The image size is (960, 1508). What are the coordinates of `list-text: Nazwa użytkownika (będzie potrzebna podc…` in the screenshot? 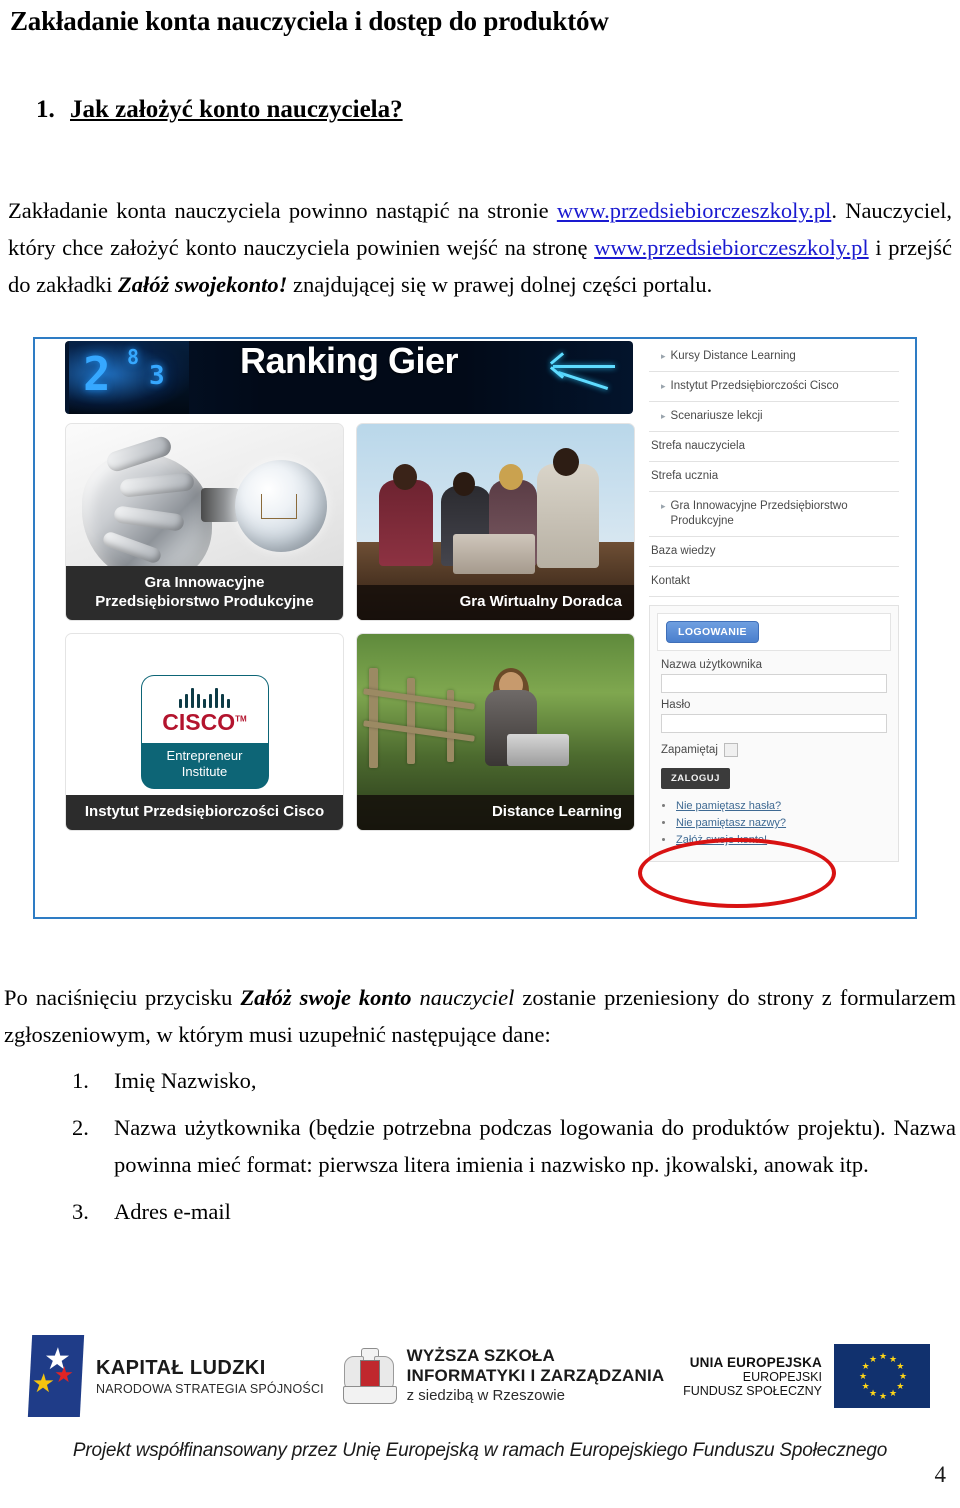 It's located at (535, 1146).